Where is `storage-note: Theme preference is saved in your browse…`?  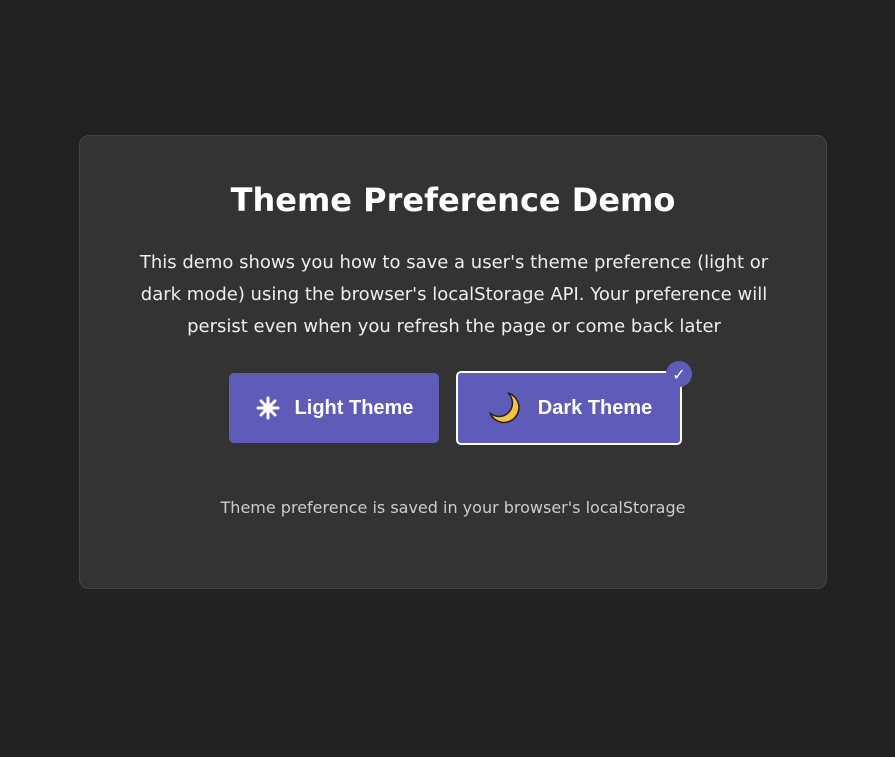 storage-note: Theme preference is saved in your browse… is located at coordinates (453, 507).